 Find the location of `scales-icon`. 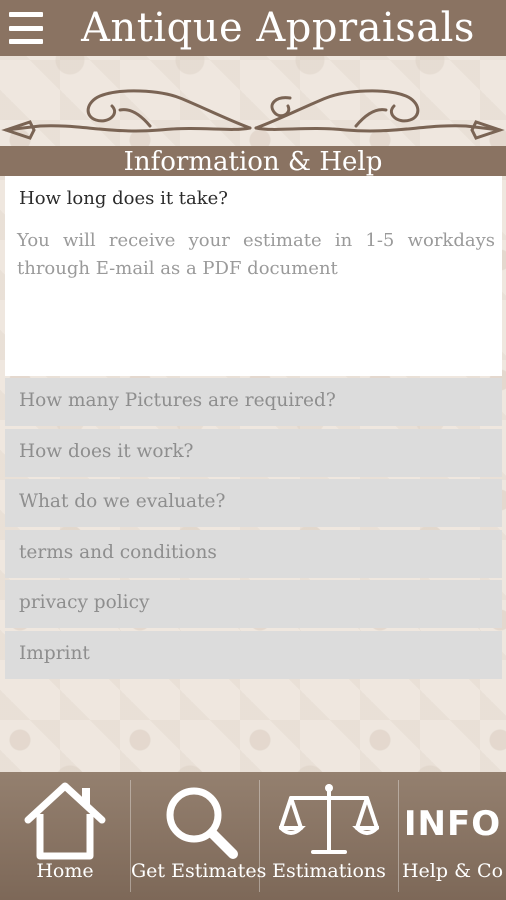

scales-icon is located at coordinates (329, 819).